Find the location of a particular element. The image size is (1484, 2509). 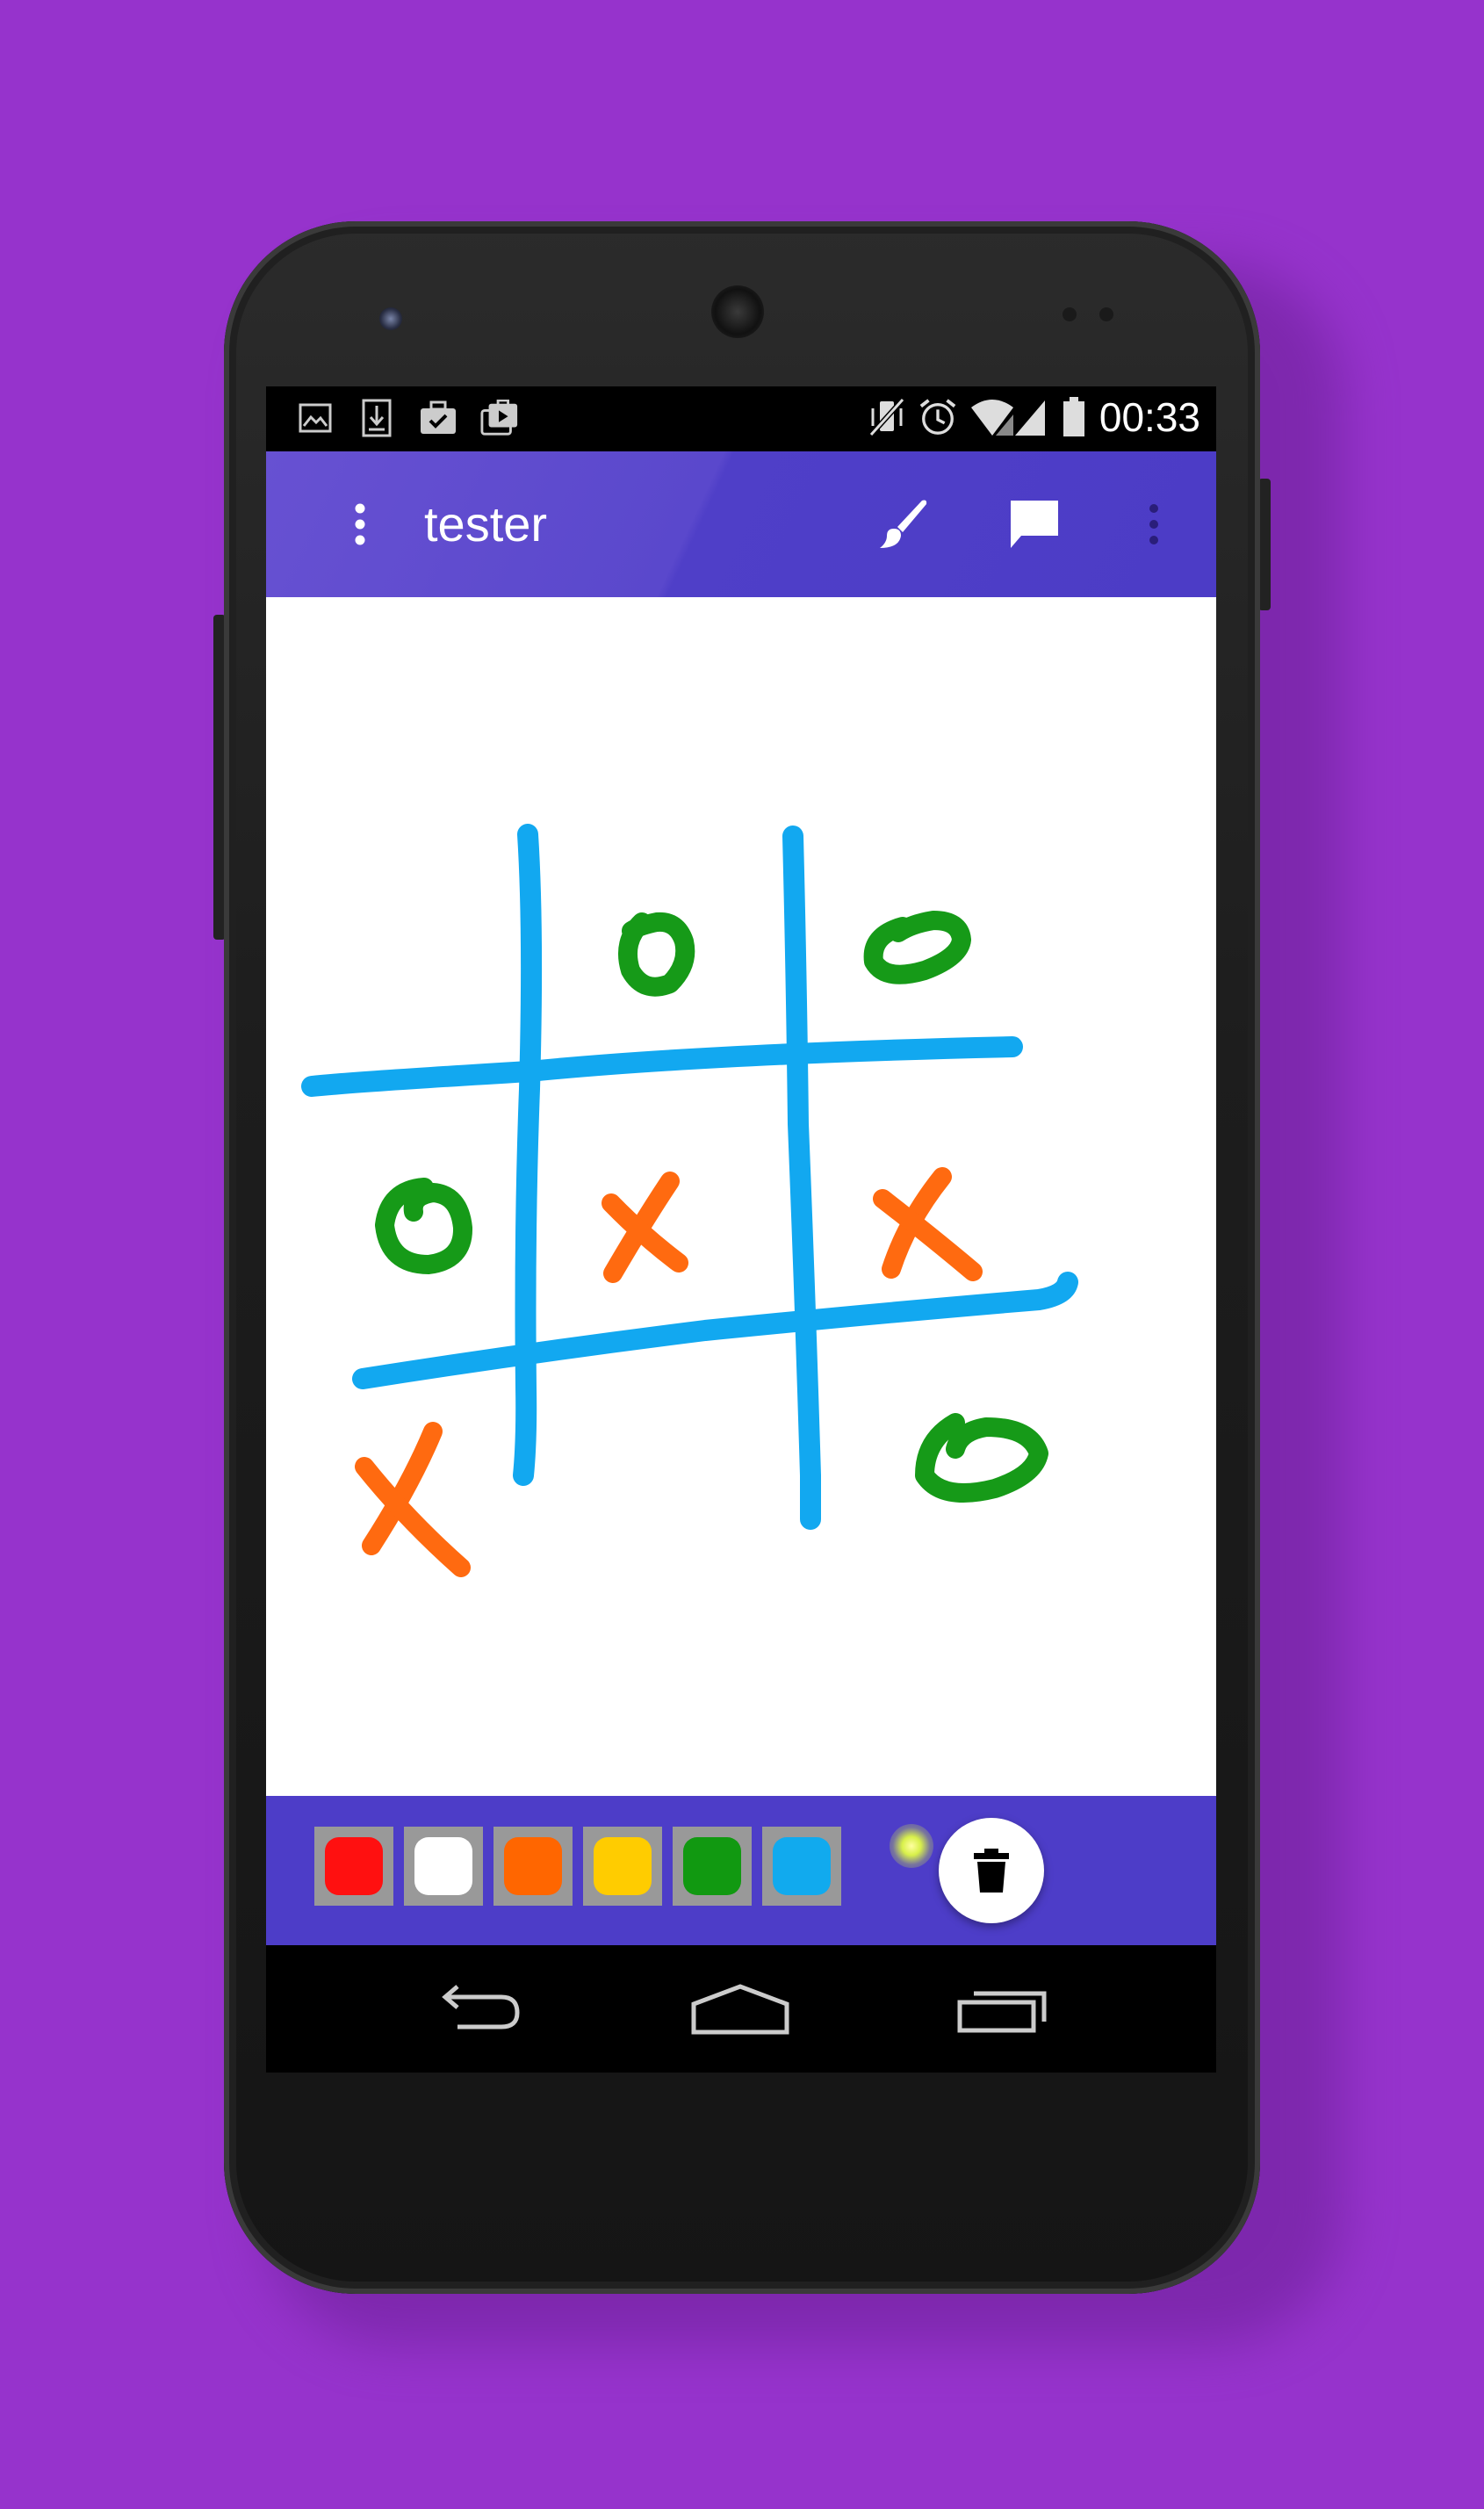

home-button is located at coordinates (740, 2009).